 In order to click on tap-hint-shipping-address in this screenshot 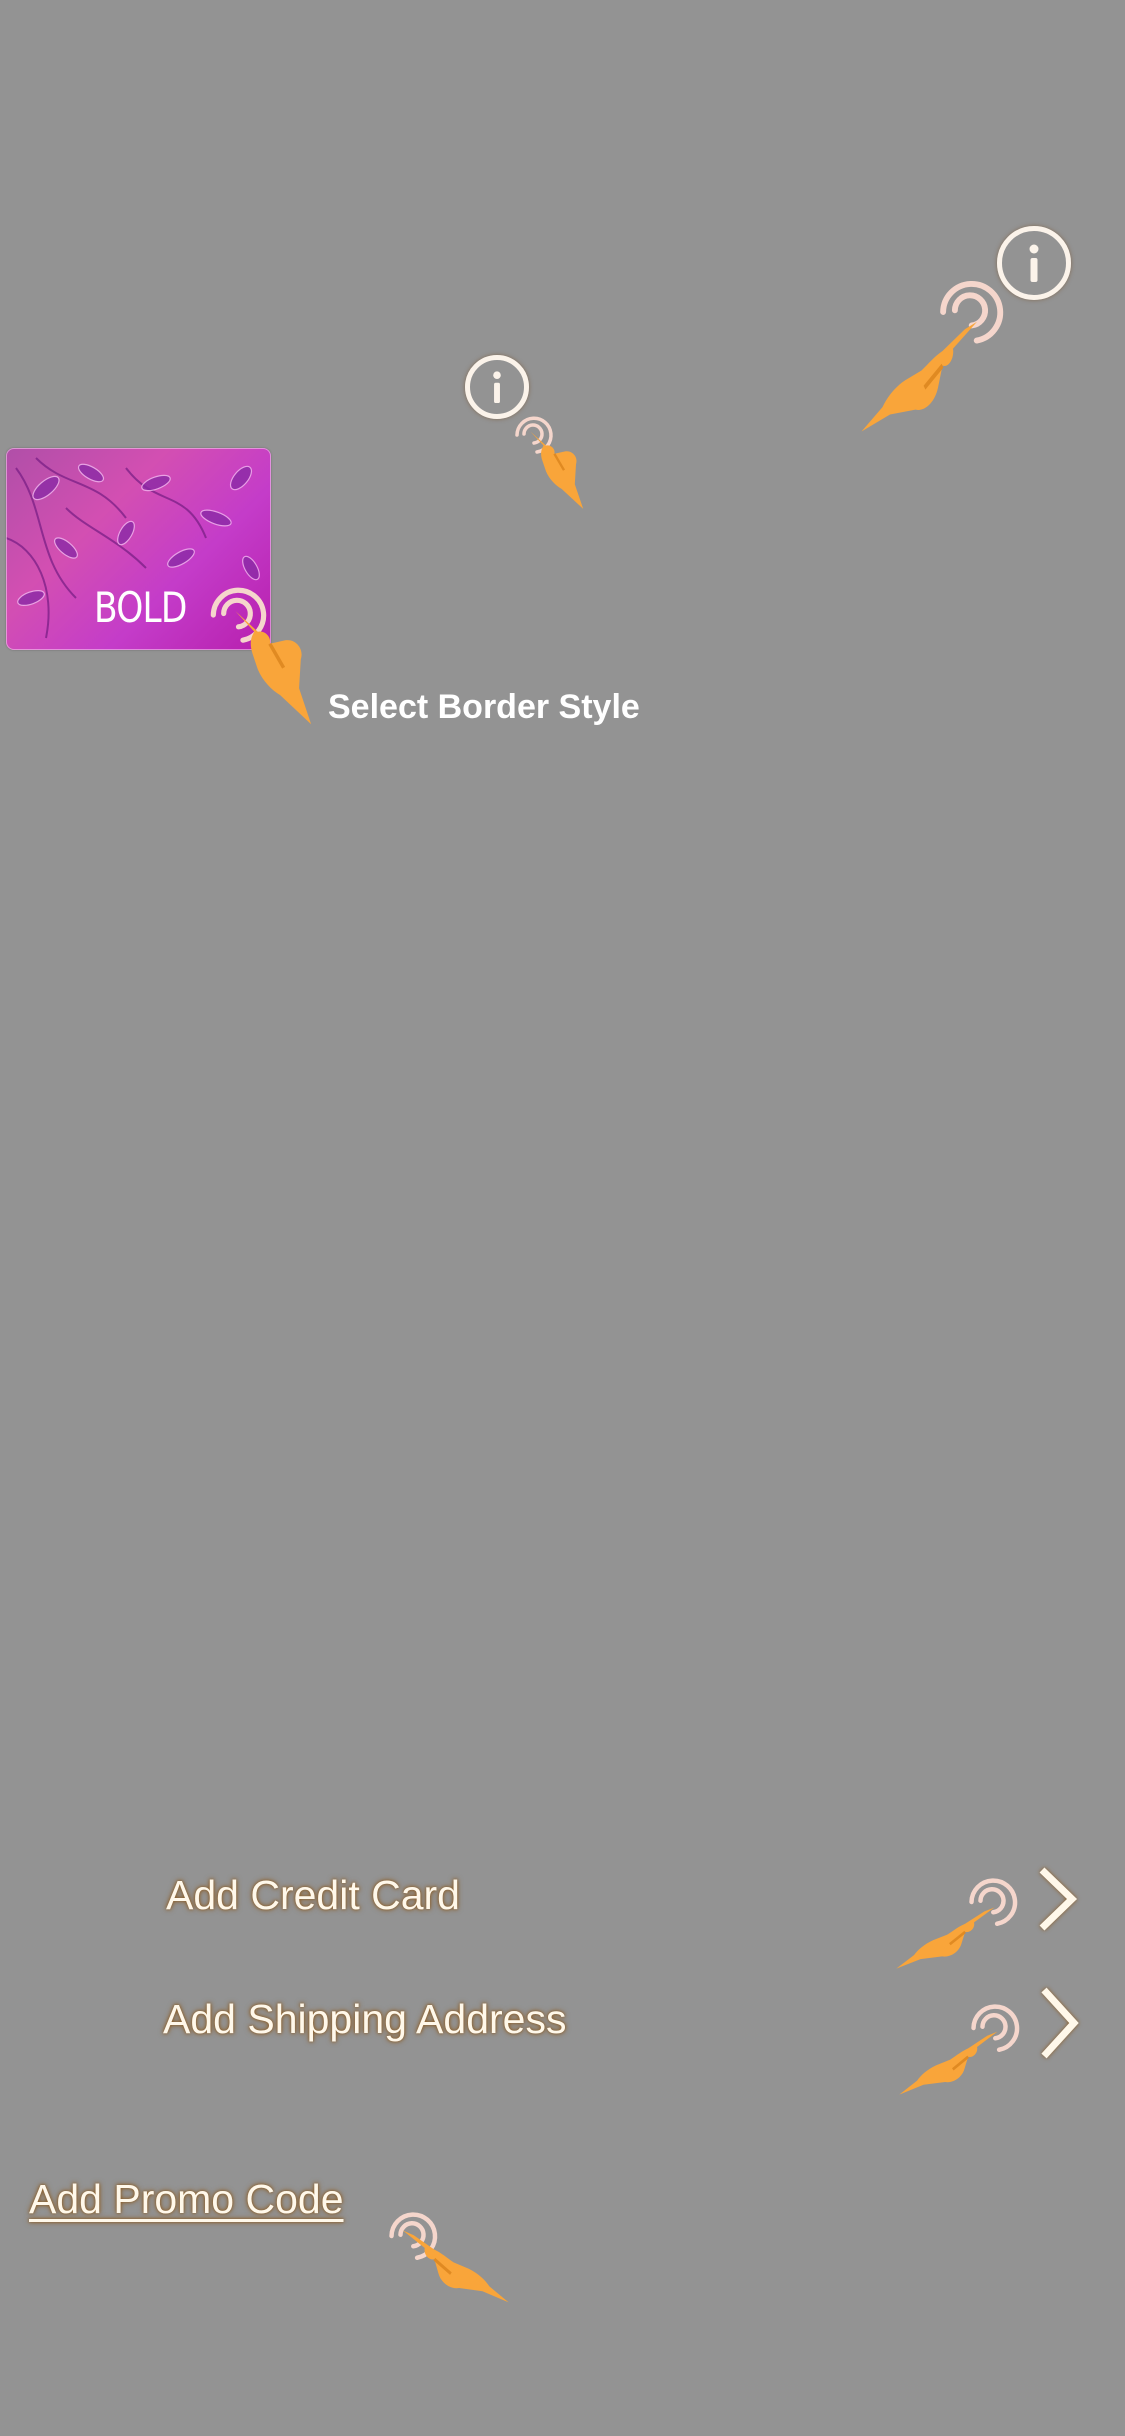, I will do `click(994, 2028)`.